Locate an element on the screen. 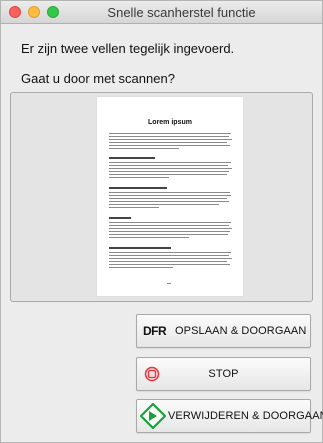  save-and-continue-button: DFR OPSLAAN & DOORGAAN is located at coordinates (223, 331).